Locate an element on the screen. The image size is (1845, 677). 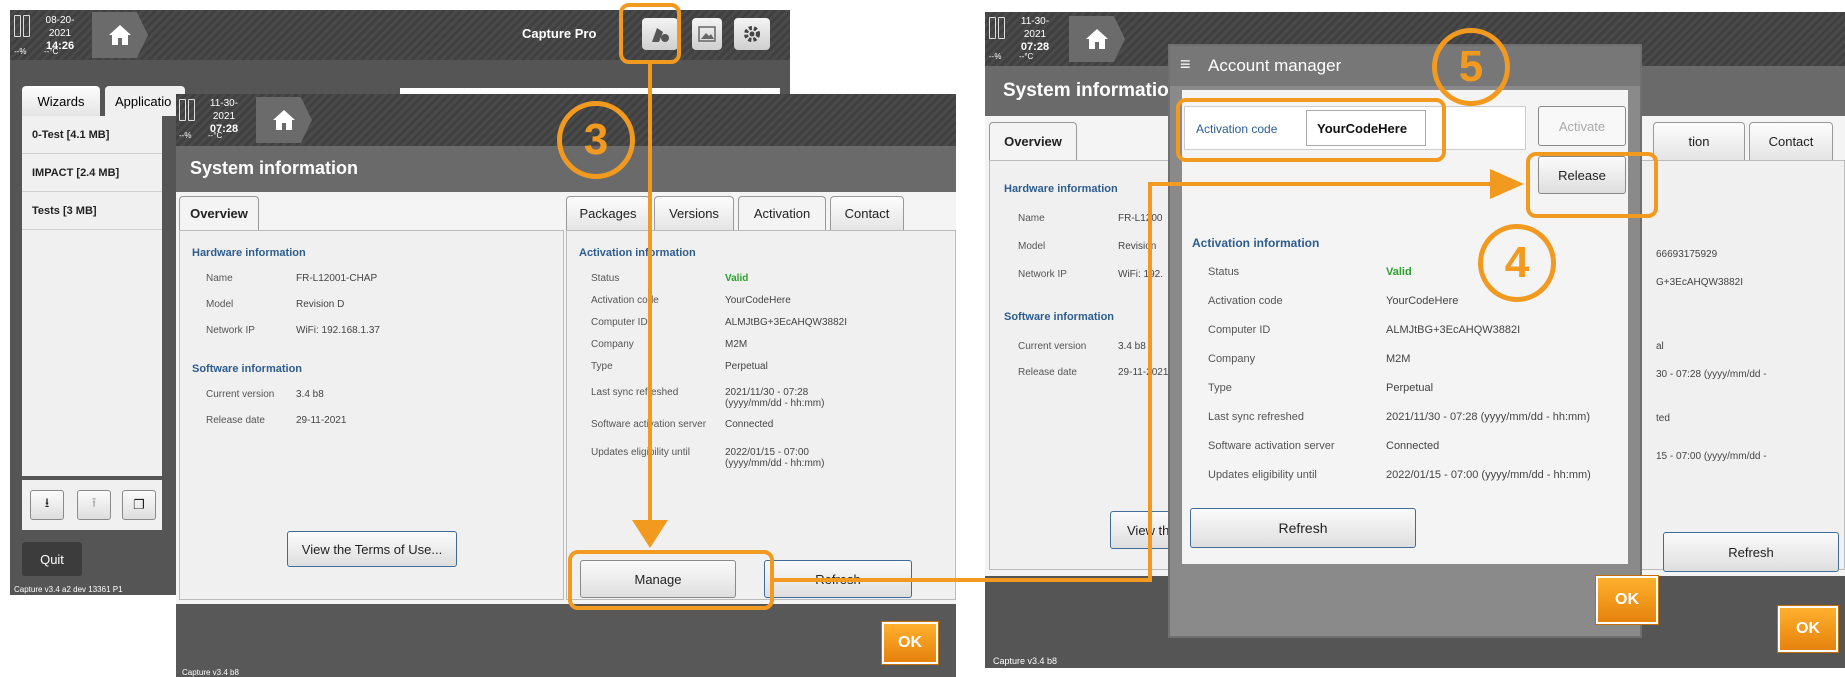
callout-4: 4 is located at coordinates (1517, 263).